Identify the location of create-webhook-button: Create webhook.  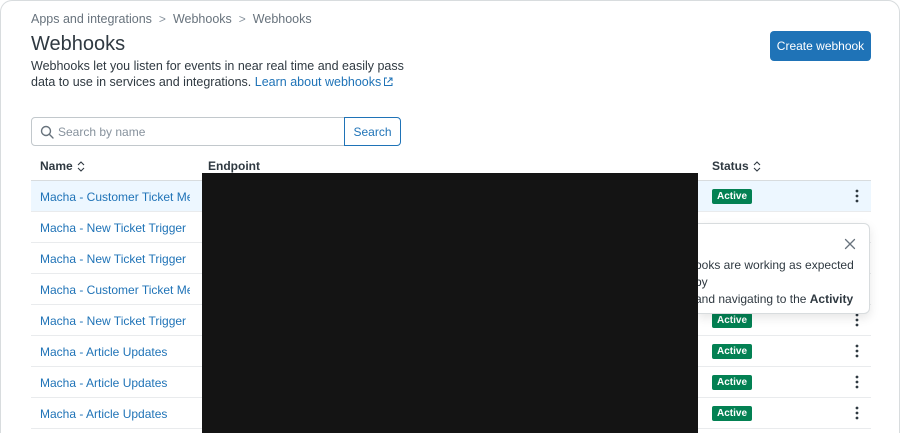
(820, 46).